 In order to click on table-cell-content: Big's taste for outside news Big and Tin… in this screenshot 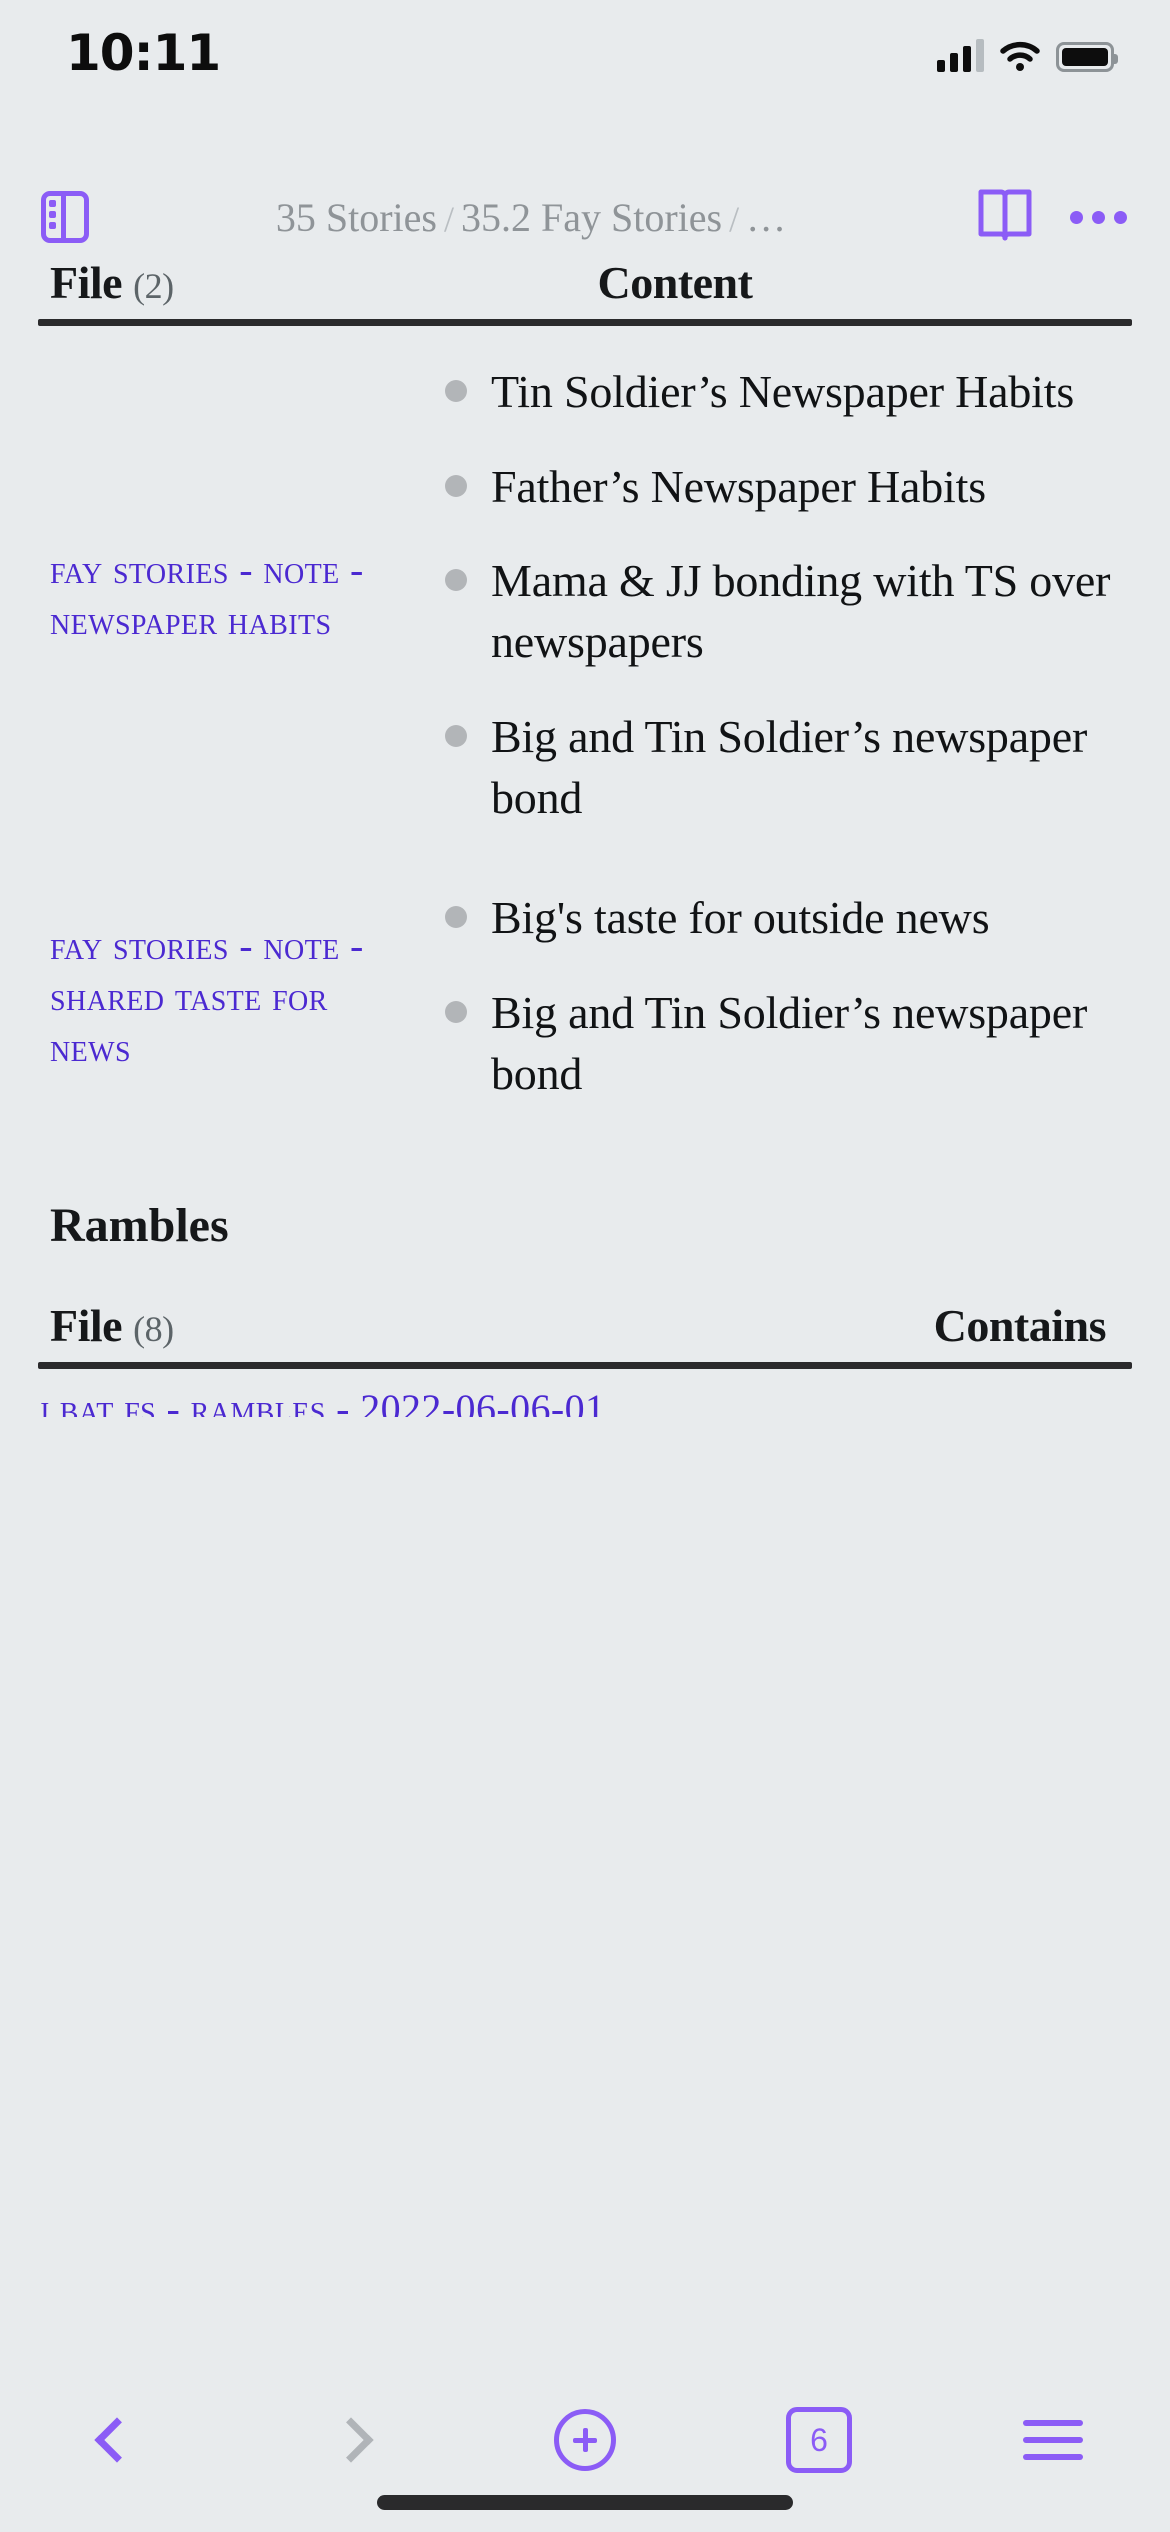, I will do `click(782, 996)`.